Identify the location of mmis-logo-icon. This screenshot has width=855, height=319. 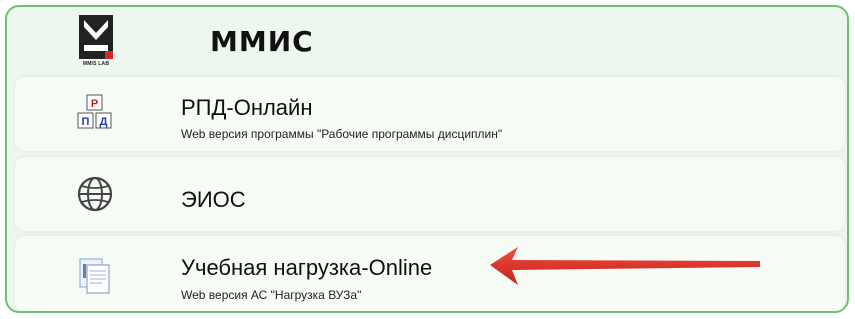
(96, 37).